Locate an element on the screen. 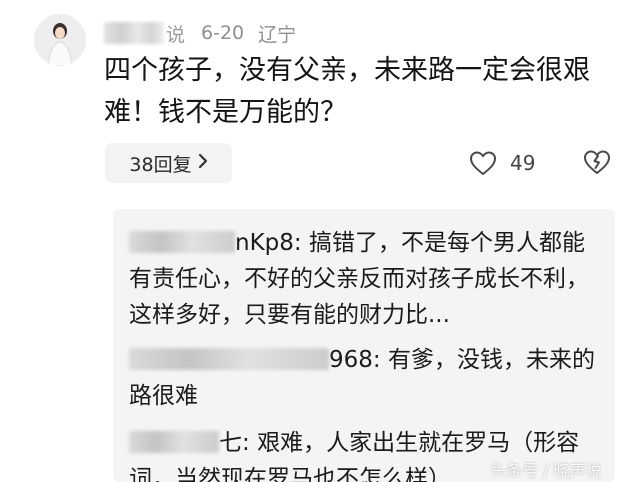 Image resolution: width=640 pixels, height=482 pixels. dislike-button is located at coordinates (597, 164).